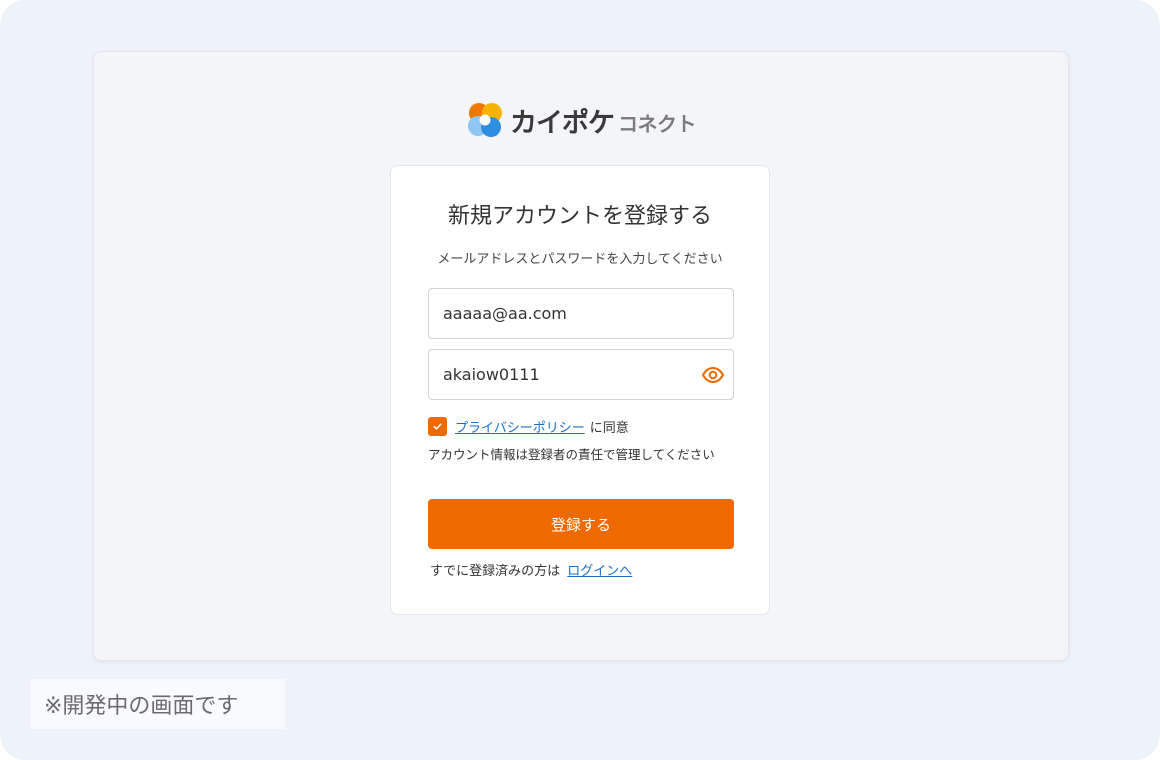 The height and width of the screenshot is (760, 1160). What do you see at coordinates (609, 428) in the screenshot?
I see `agree-label: に同意` at bounding box center [609, 428].